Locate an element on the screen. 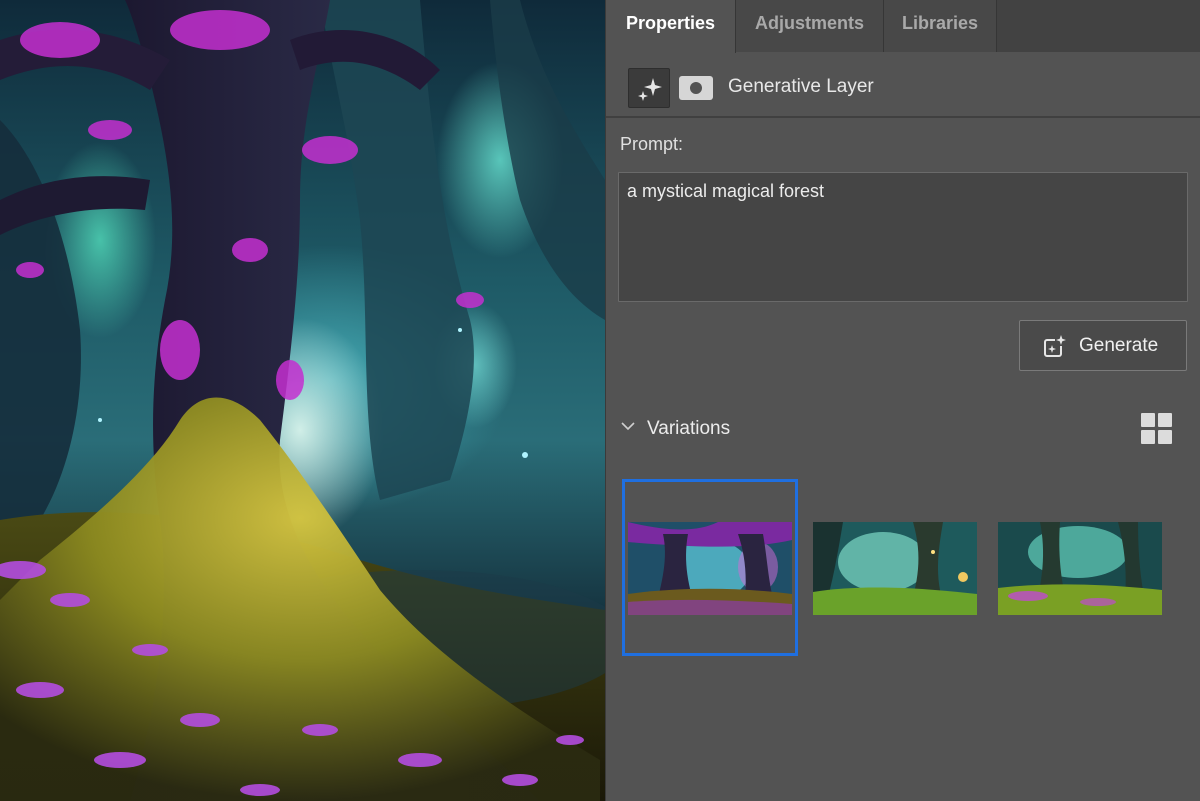  prompt-label: Prompt: is located at coordinates (652, 144).